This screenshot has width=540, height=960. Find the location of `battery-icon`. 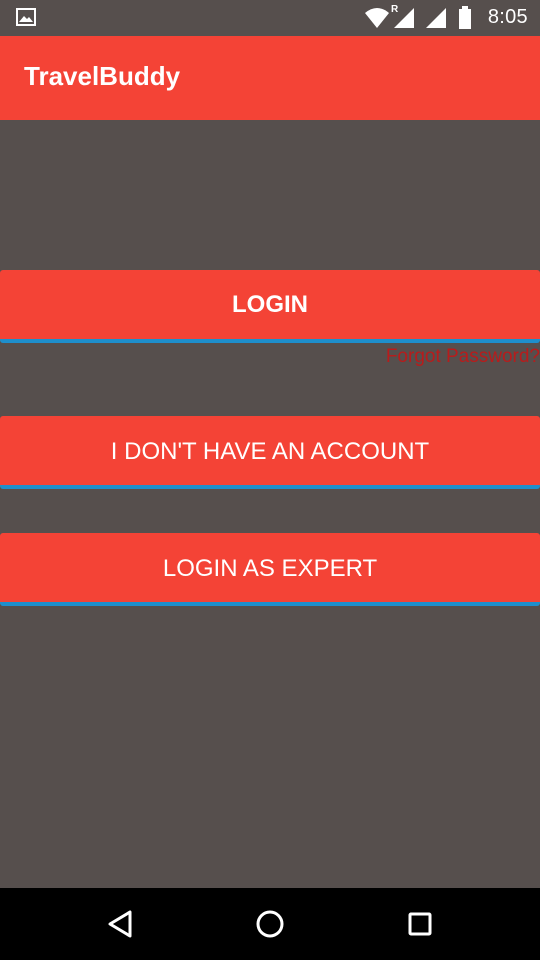

battery-icon is located at coordinates (465, 17).